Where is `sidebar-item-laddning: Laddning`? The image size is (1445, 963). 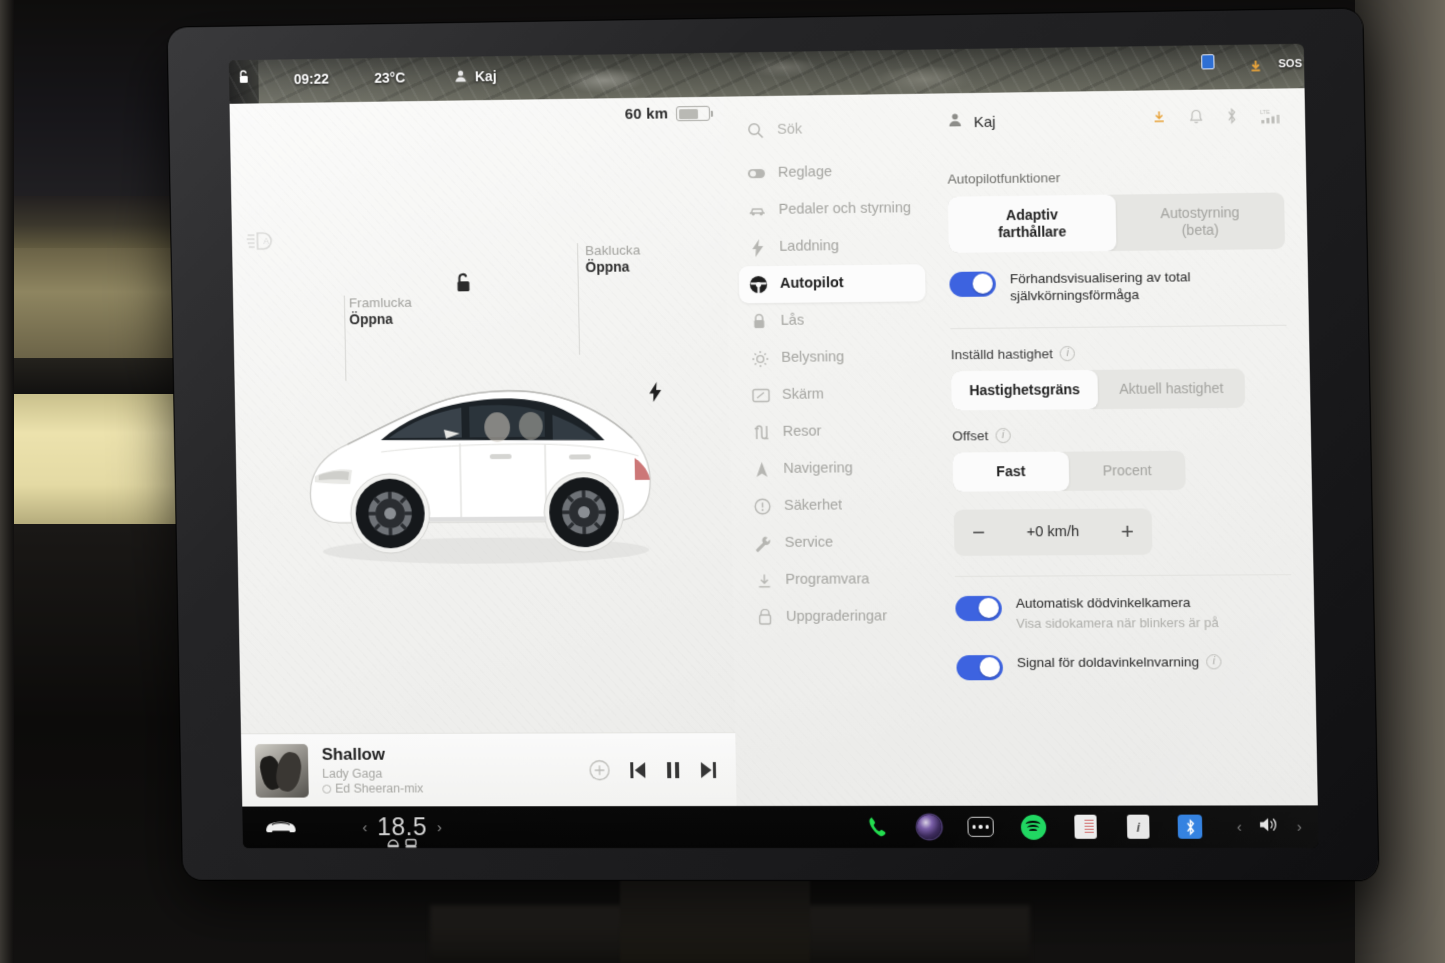
sidebar-item-laddning: Laddning is located at coordinates (831, 246).